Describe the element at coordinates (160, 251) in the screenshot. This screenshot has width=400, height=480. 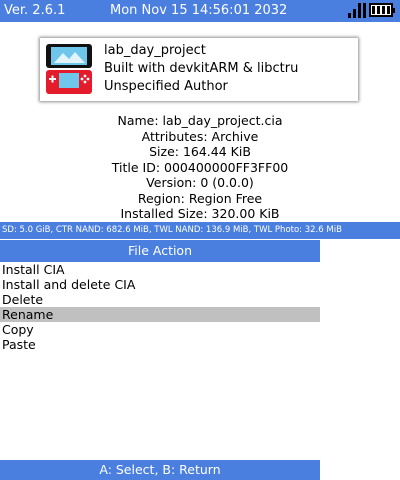
I see `panel-title: File Action` at that location.